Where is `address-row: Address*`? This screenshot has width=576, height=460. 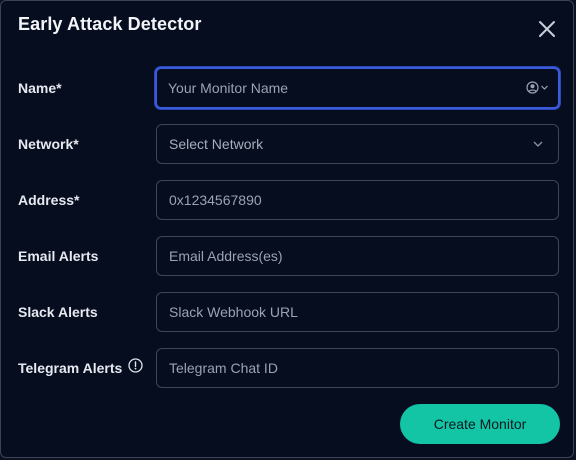 address-row: Address* is located at coordinates (288, 200).